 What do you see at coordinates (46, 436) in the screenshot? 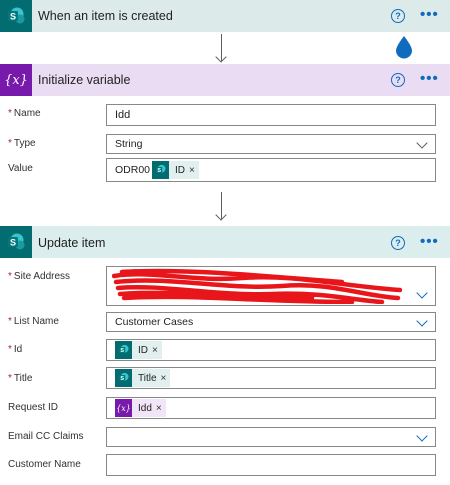
I see `email-cc-claims-label: Email CC Claims` at bounding box center [46, 436].